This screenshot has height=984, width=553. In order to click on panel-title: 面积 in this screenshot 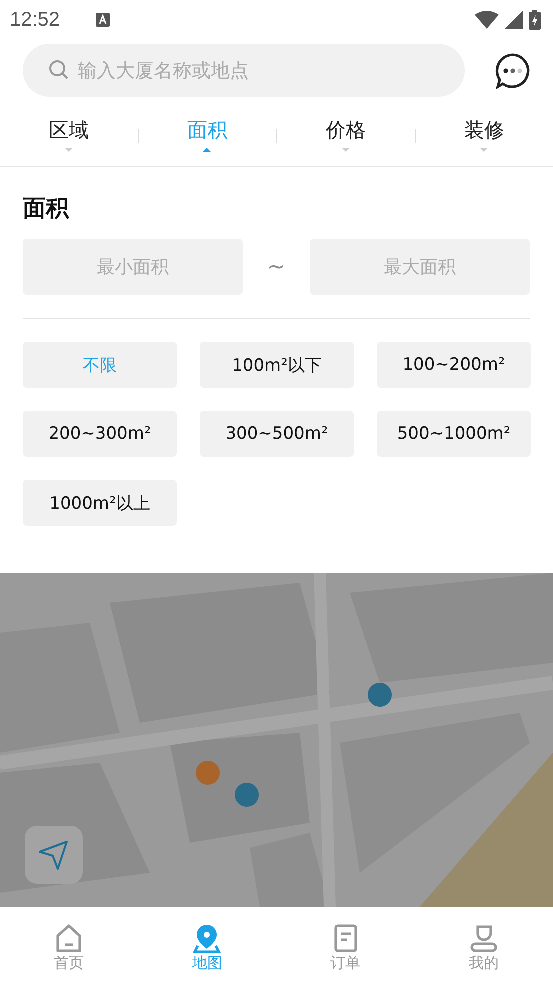, I will do `click(46, 209)`.